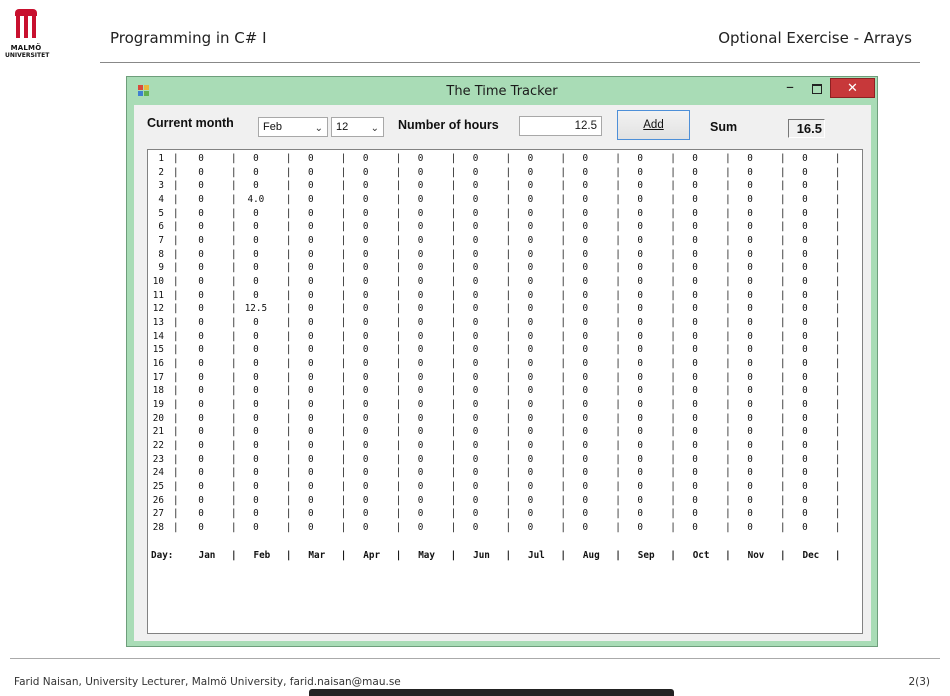  What do you see at coordinates (852, 88) in the screenshot?
I see `close-button: ✕` at bounding box center [852, 88].